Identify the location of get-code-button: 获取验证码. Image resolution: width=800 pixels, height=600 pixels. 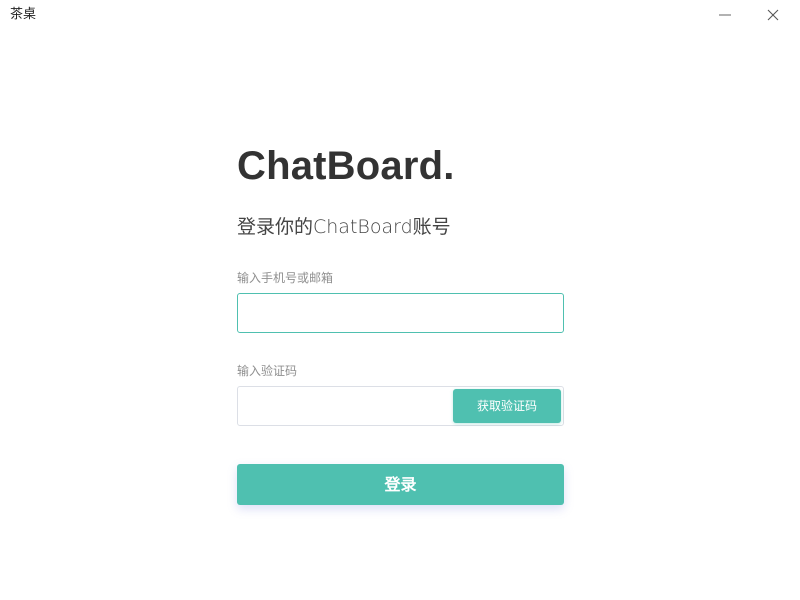
(507, 406).